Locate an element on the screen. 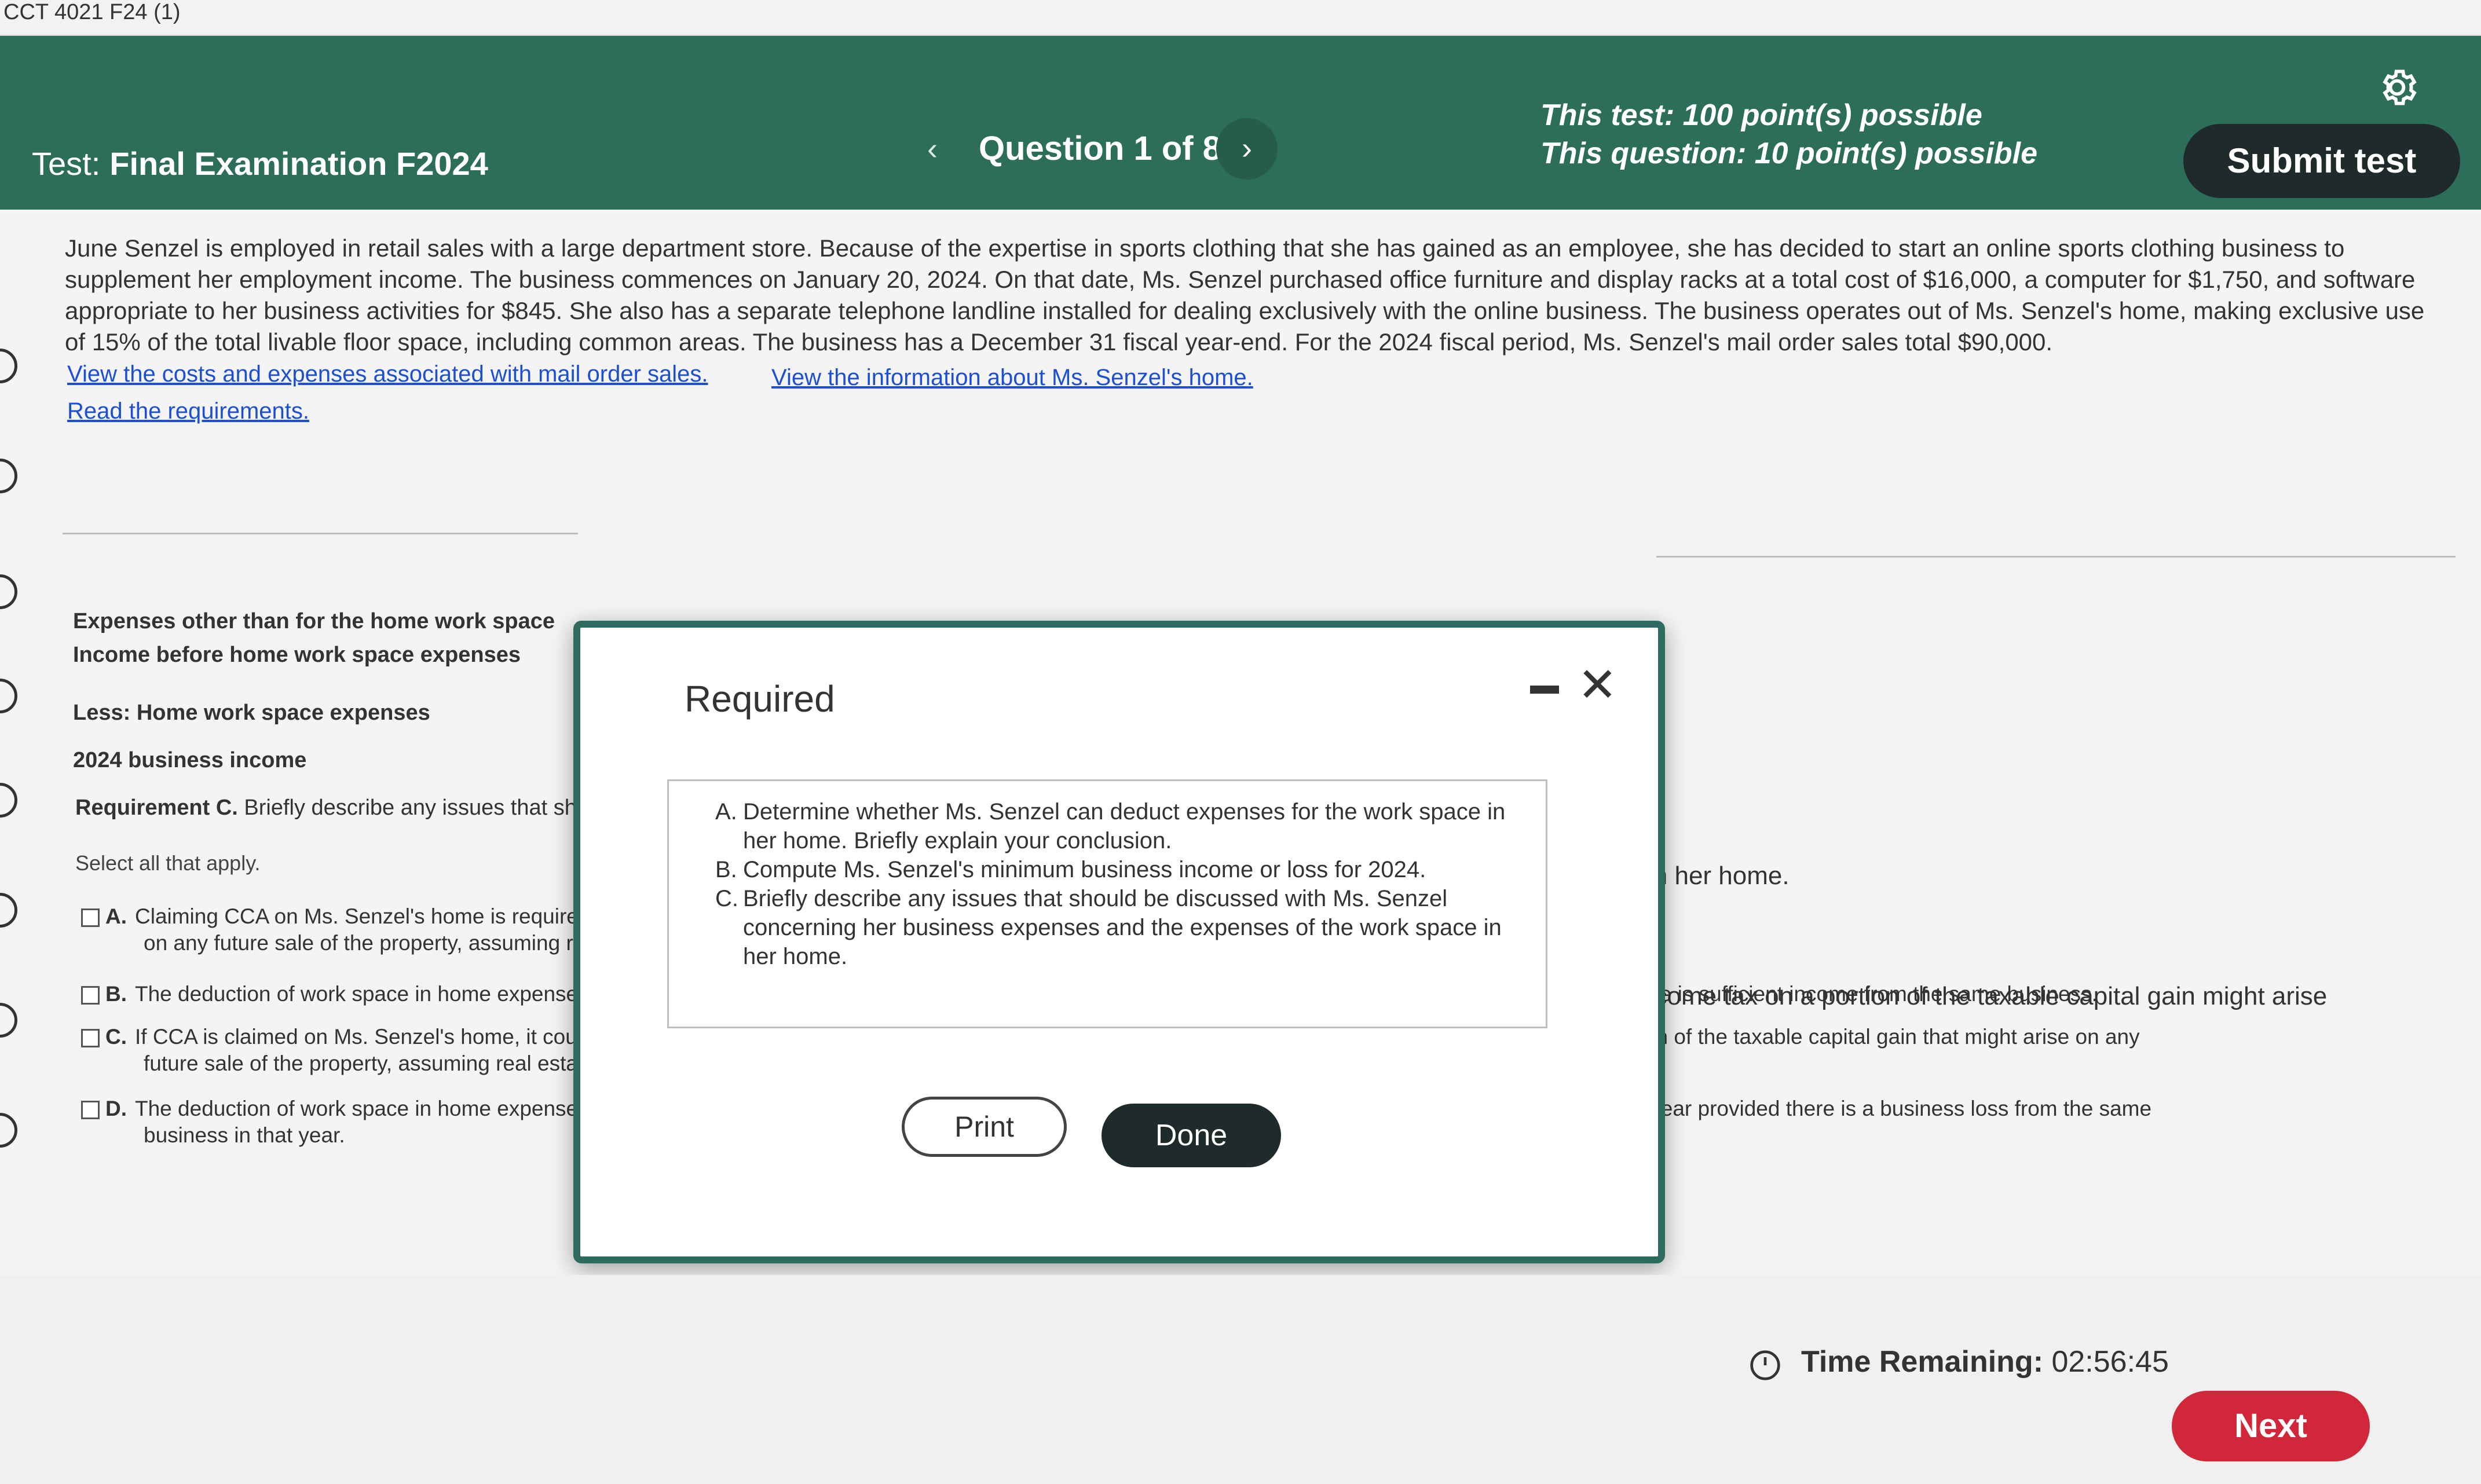  time-remaining-label: Time Remaining: is located at coordinates (1923, 1362).